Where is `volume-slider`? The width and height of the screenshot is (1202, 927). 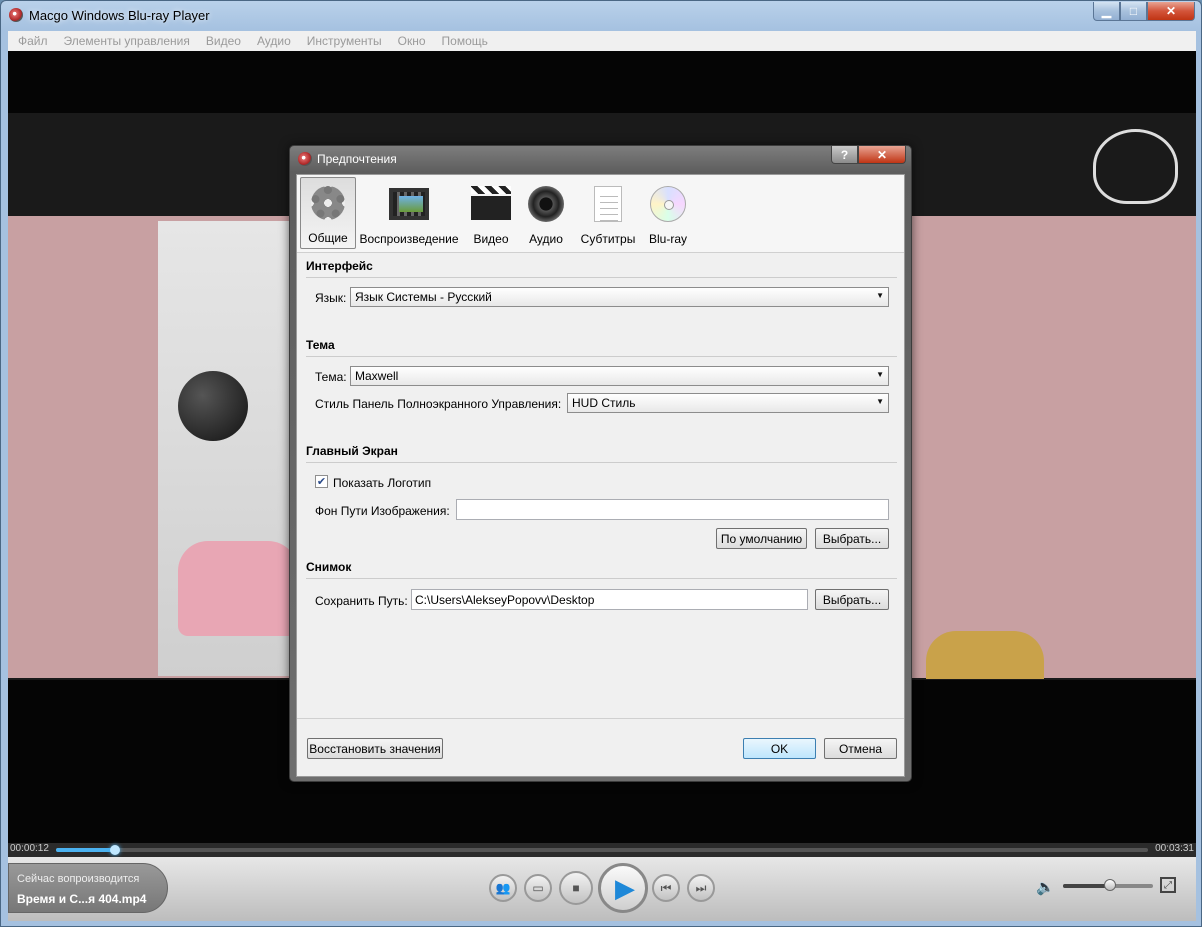 volume-slider is located at coordinates (1108, 885).